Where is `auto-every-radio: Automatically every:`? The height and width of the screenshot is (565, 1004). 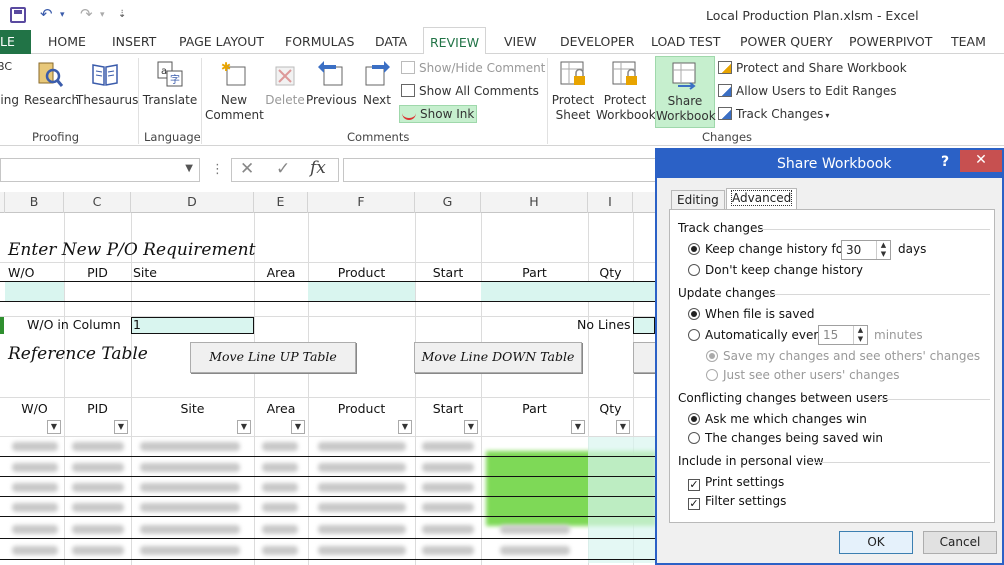
auto-every-radio: Automatically every: is located at coordinates (758, 335).